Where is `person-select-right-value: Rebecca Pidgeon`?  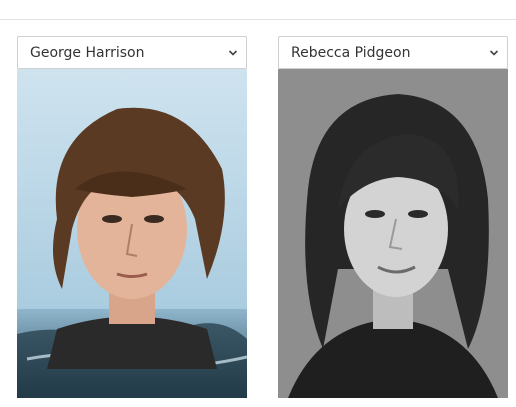 person-select-right-value: Rebecca Pidgeon is located at coordinates (351, 52).